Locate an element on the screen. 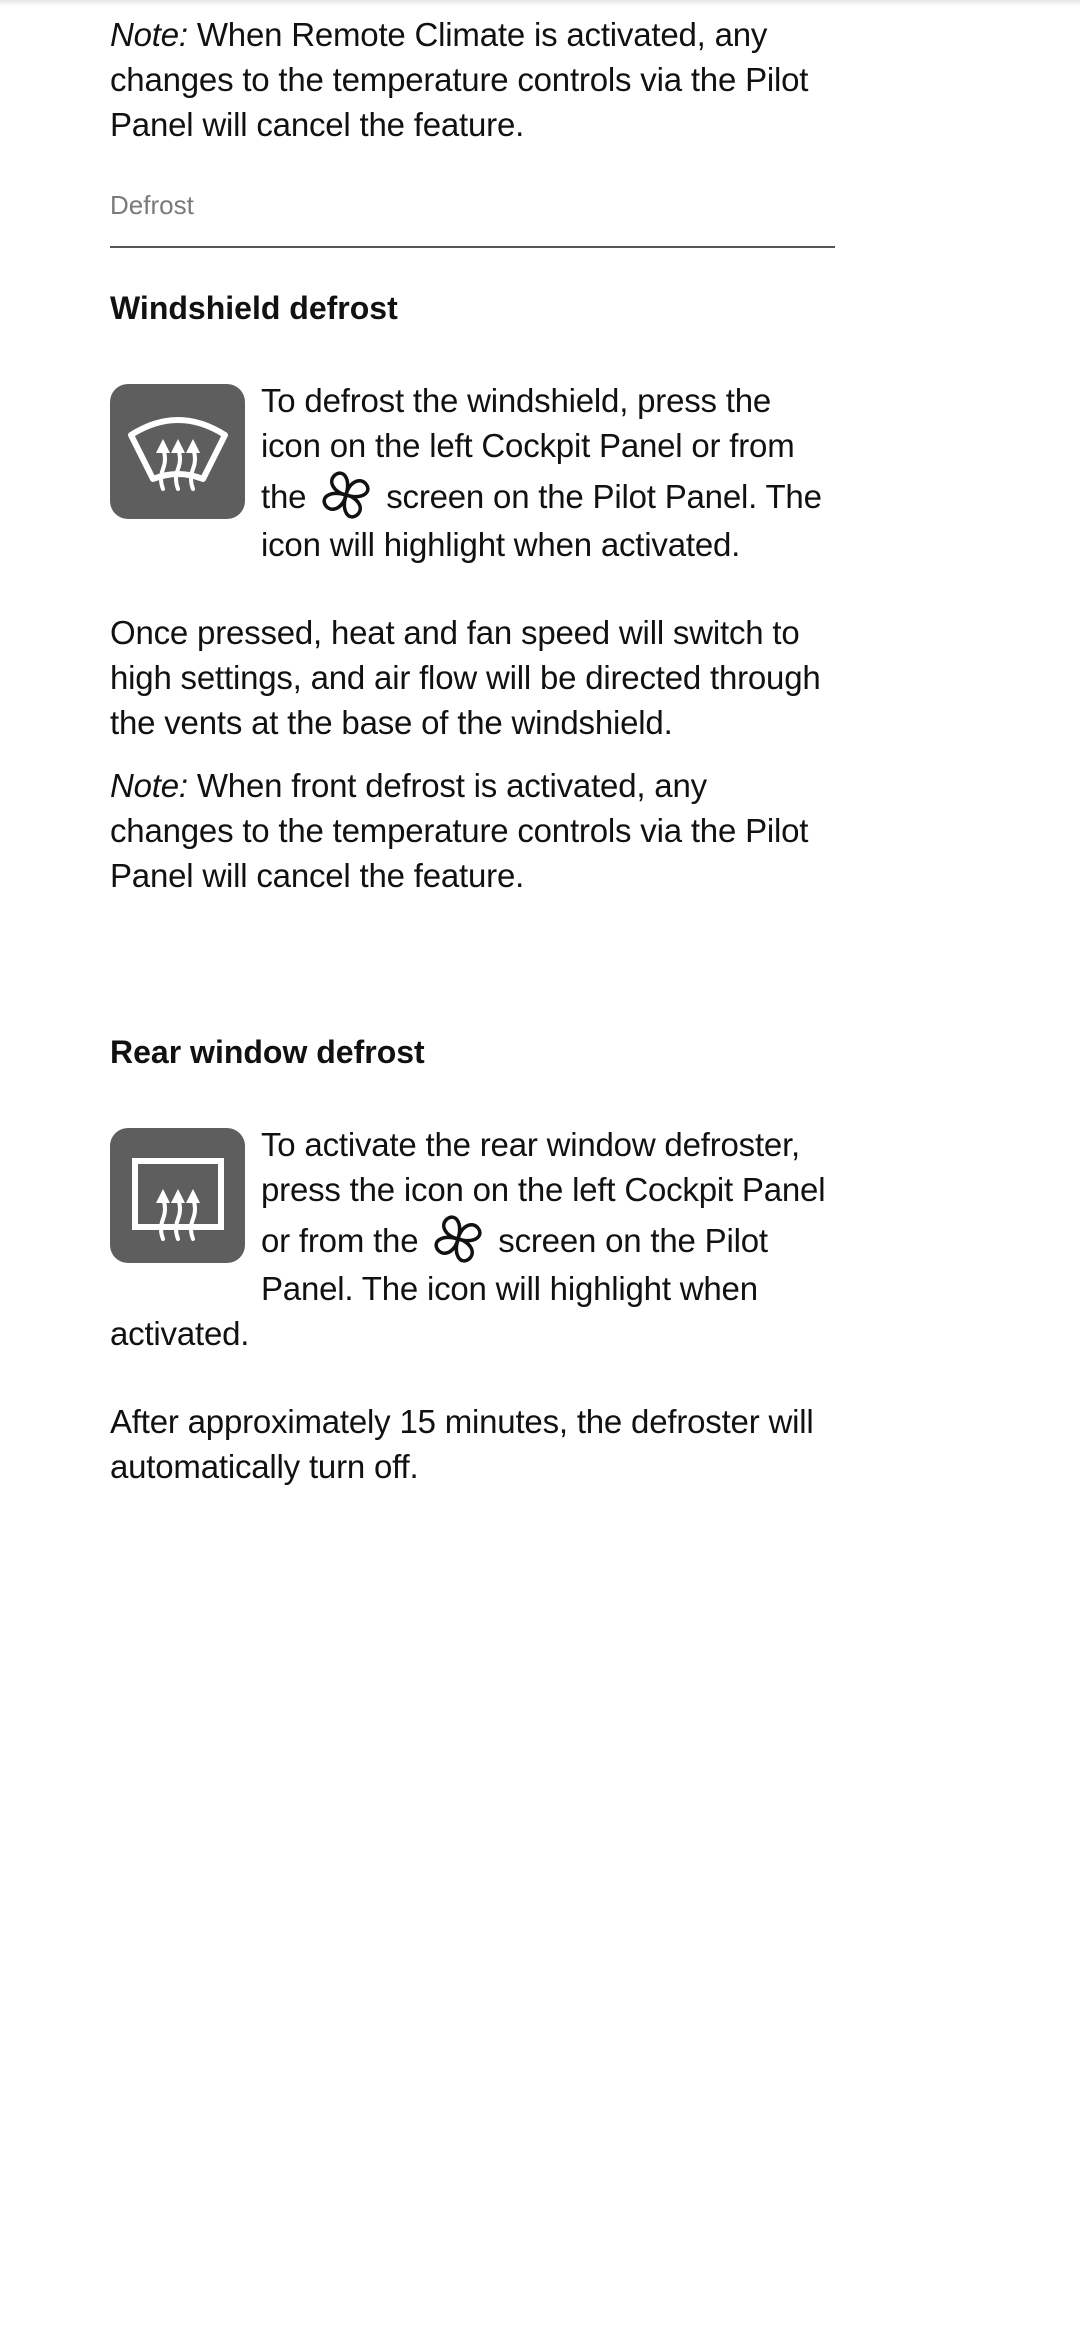  section-label: Defrost is located at coordinates (152, 205).